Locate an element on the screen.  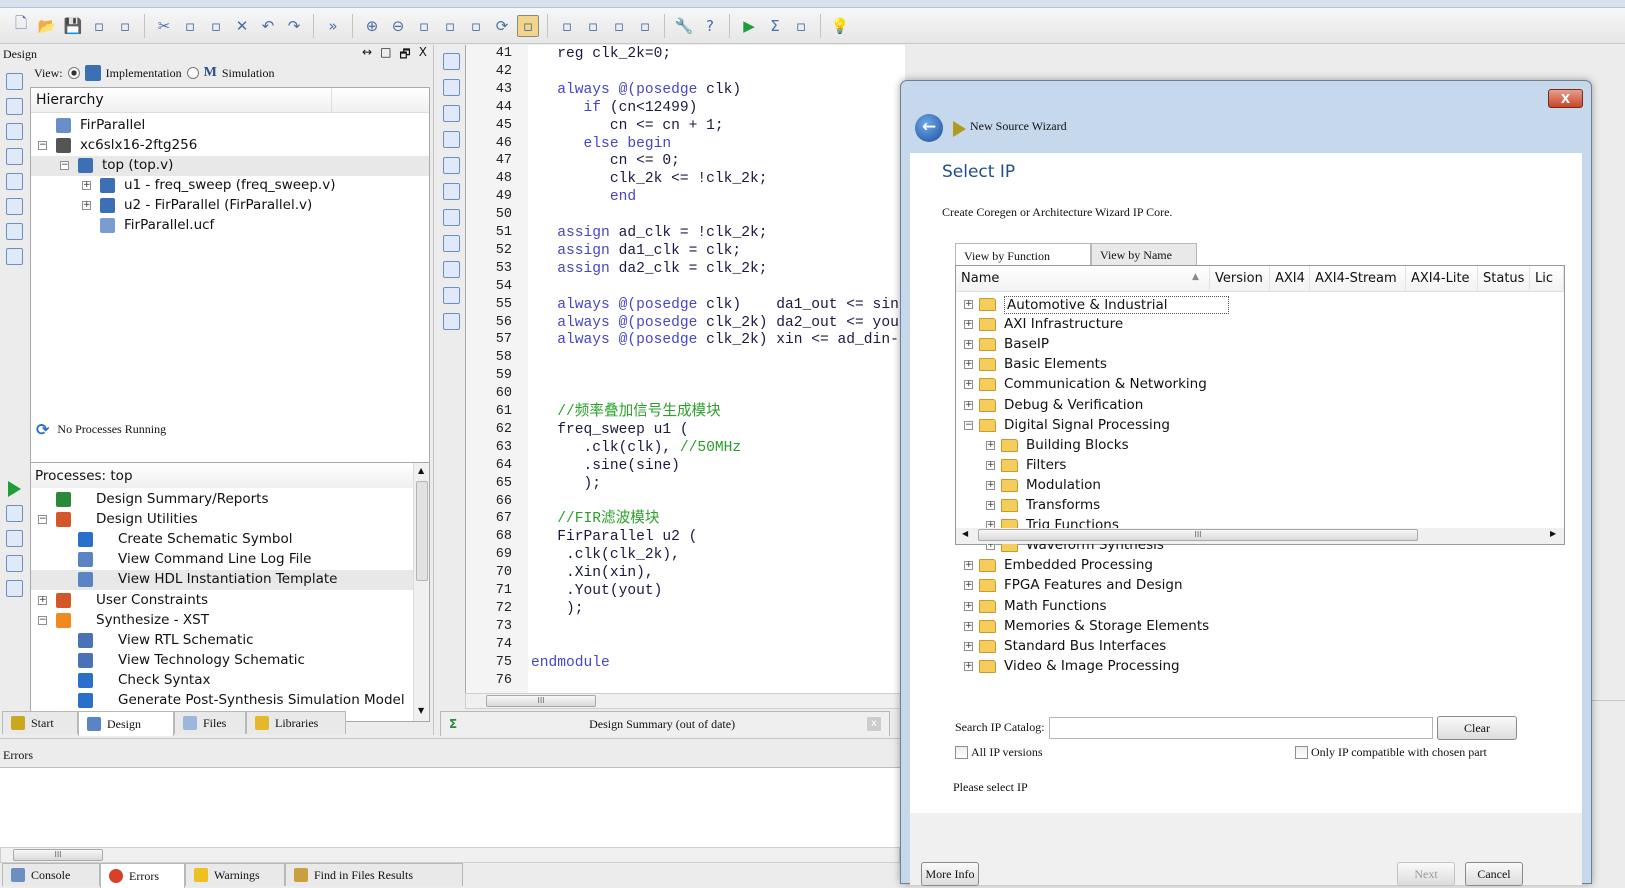
more-info-button: More Info is located at coordinates (950, 874).